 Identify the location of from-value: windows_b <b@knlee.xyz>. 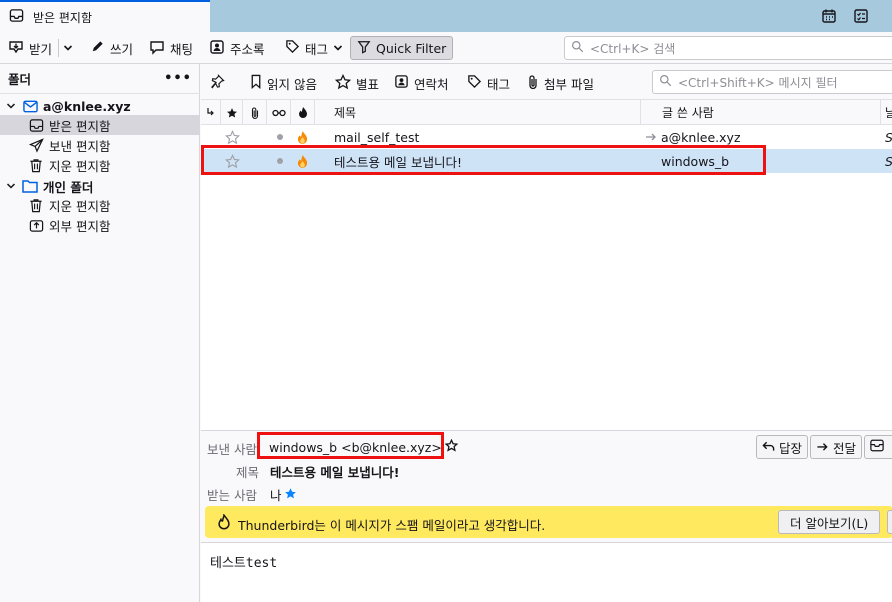
(364, 446).